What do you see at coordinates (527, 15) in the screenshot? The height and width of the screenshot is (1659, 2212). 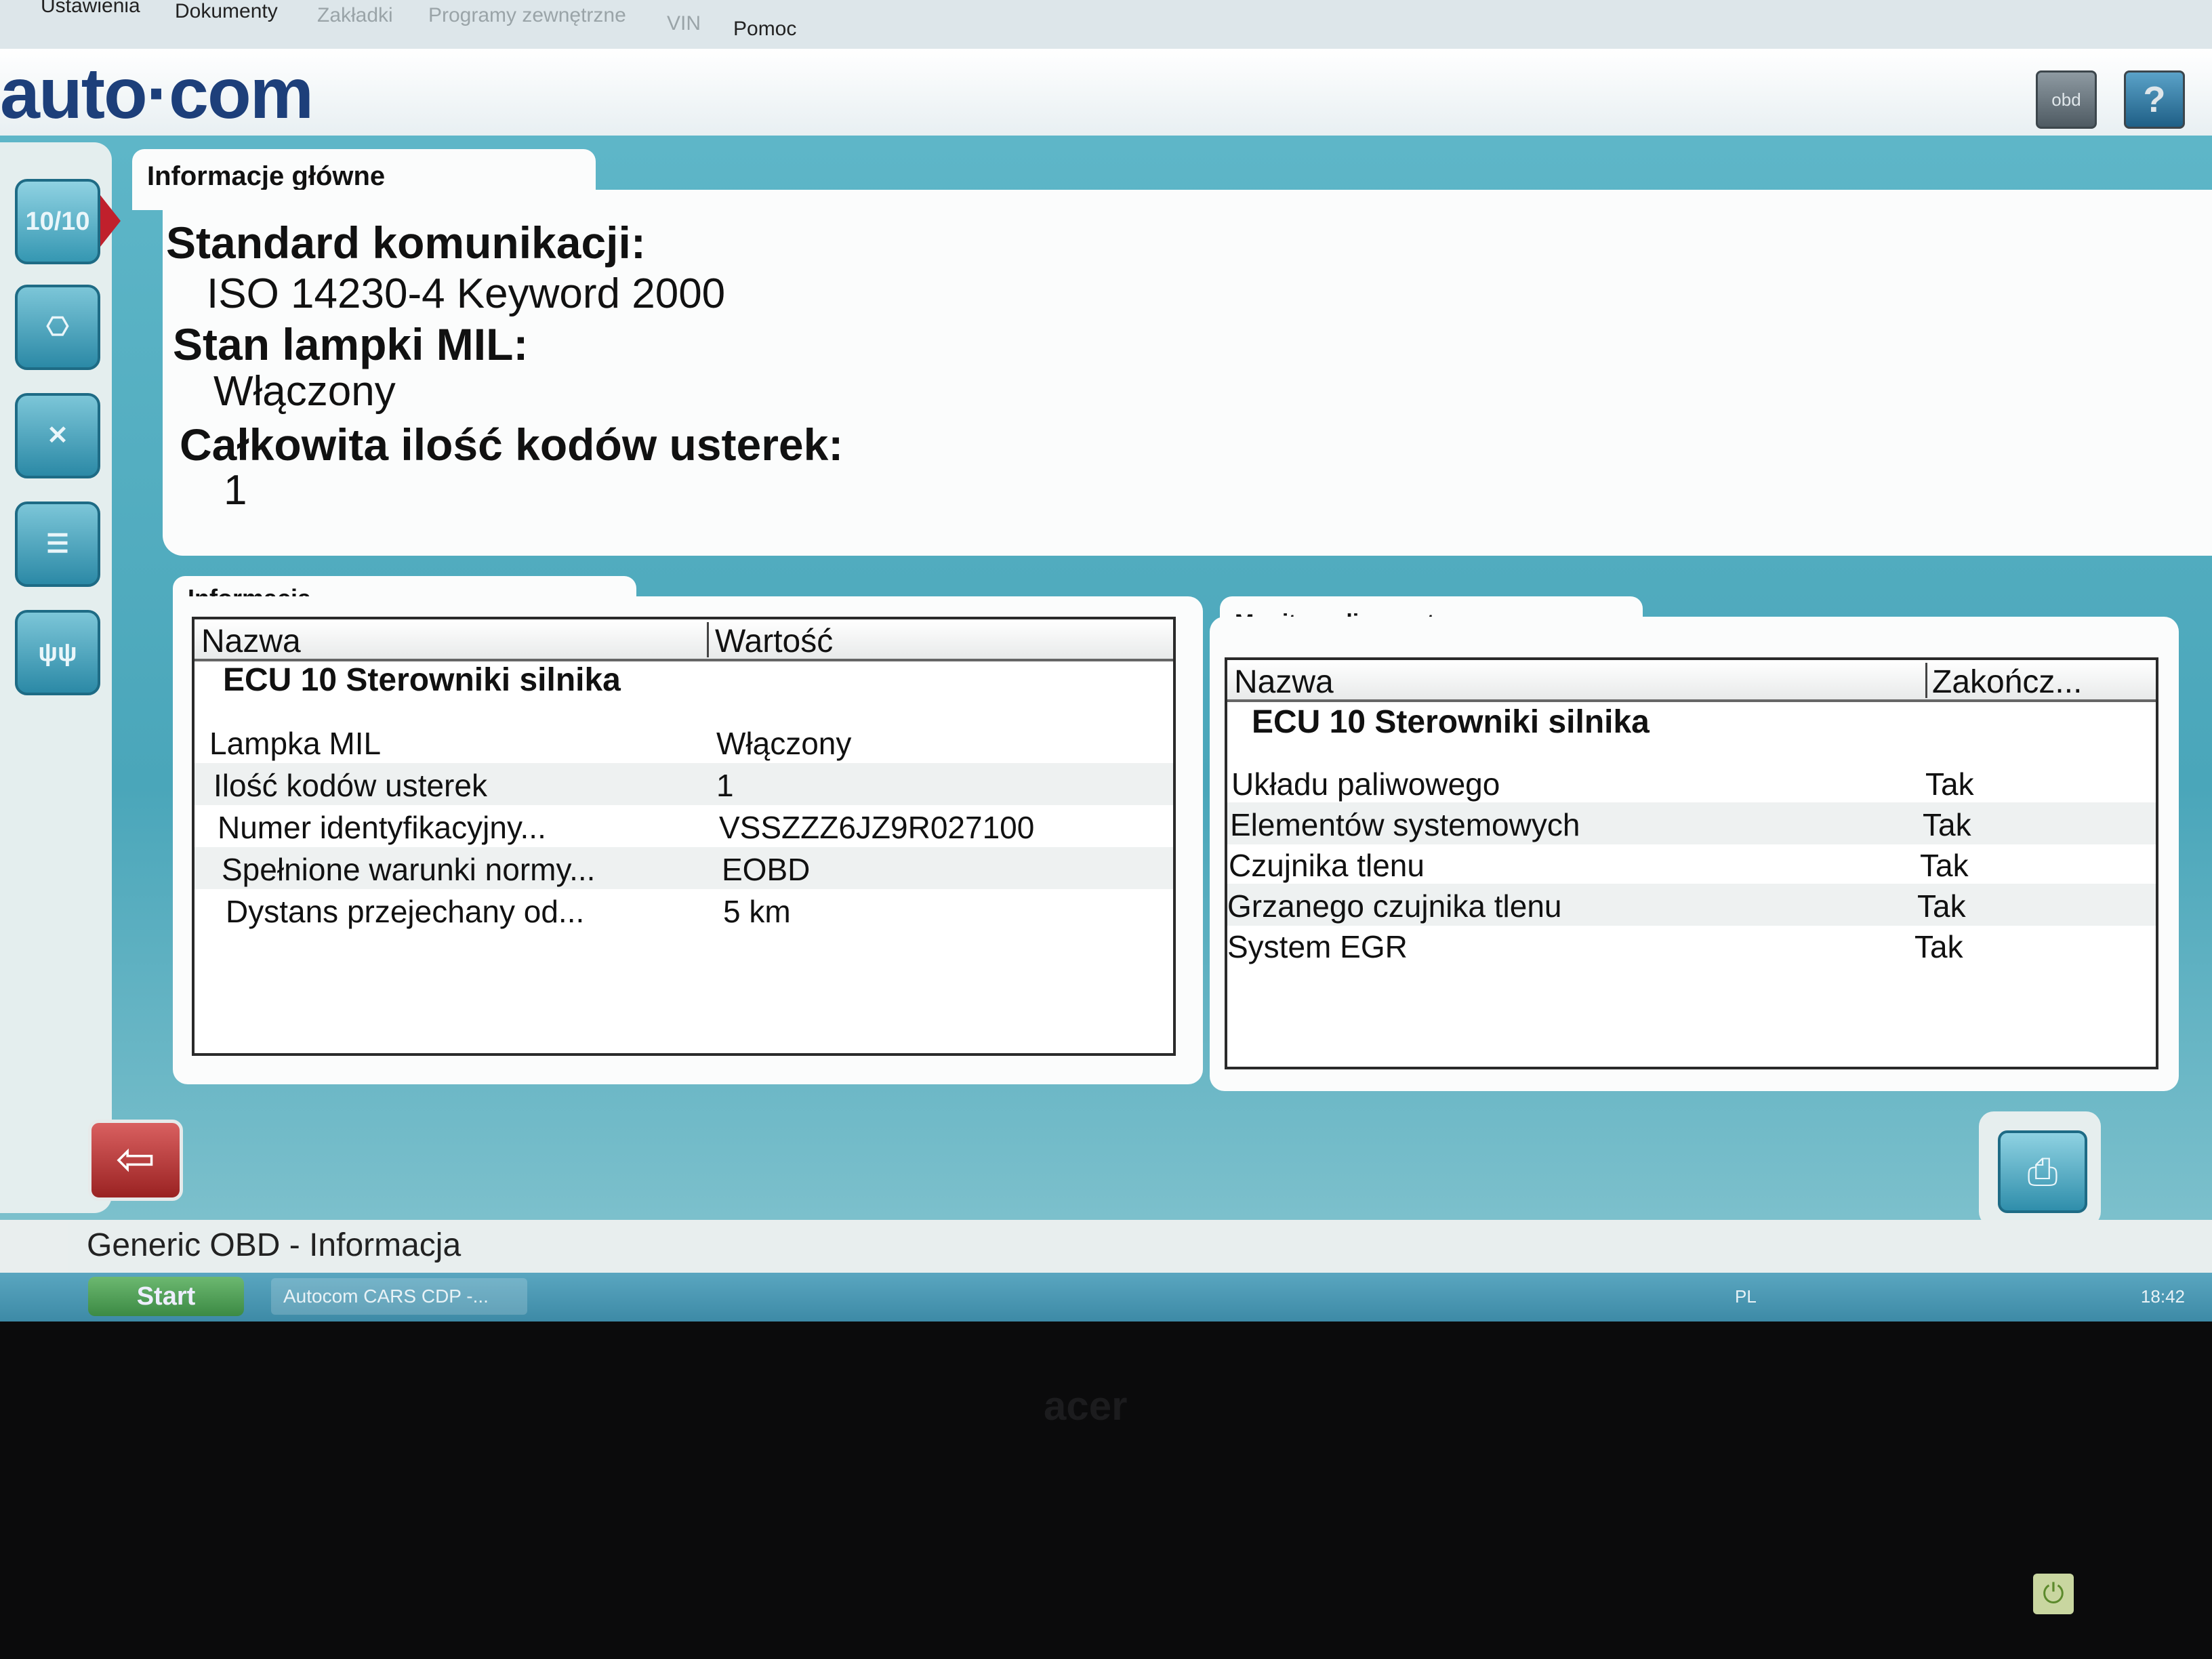 I see `menu-item-external-programs: Programy zewnętrzne` at bounding box center [527, 15].